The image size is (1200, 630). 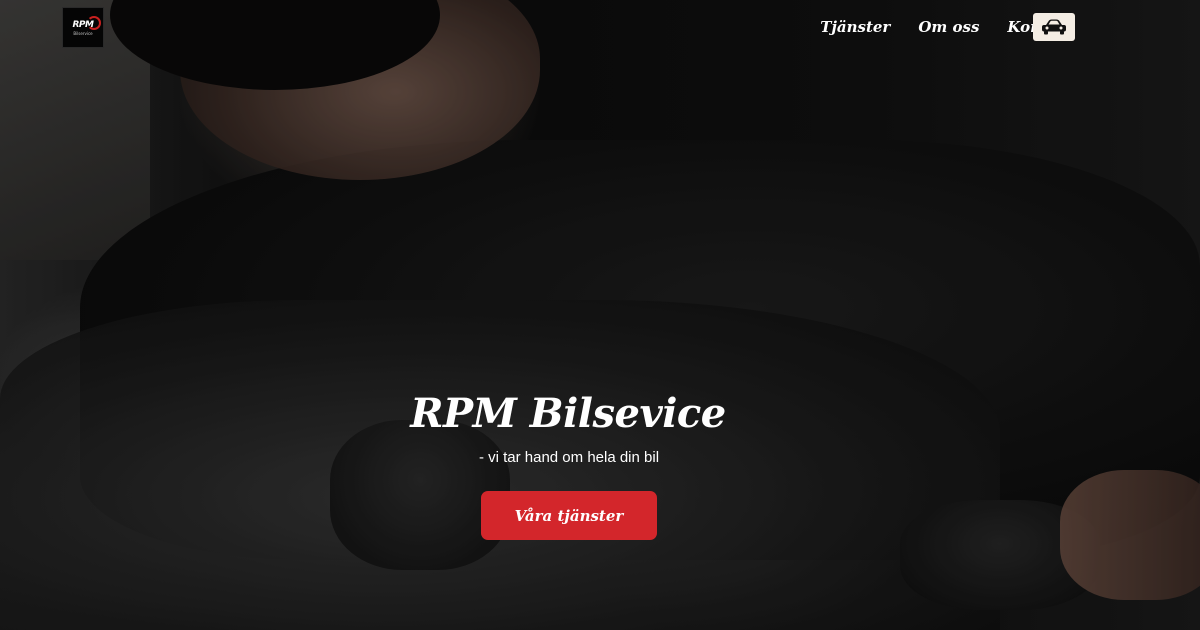 I want to click on nav-link-om-oss: Om oss, so click(x=948, y=27).